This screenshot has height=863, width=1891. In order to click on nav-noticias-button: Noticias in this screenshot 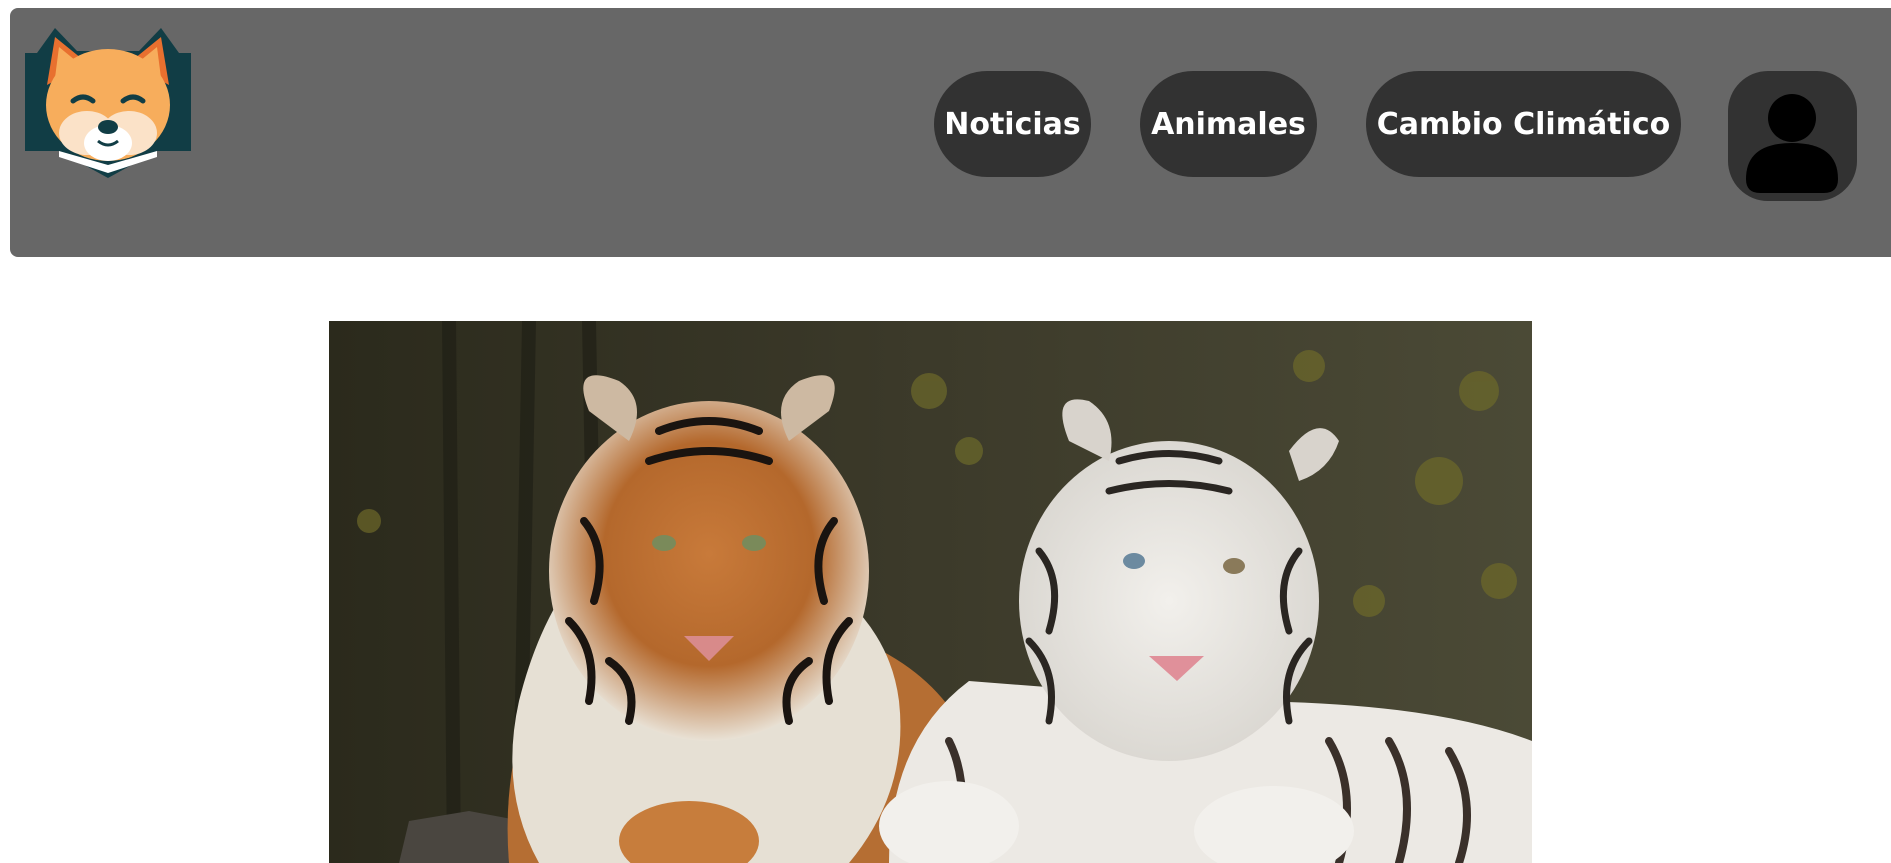, I will do `click(1012, 124)`.